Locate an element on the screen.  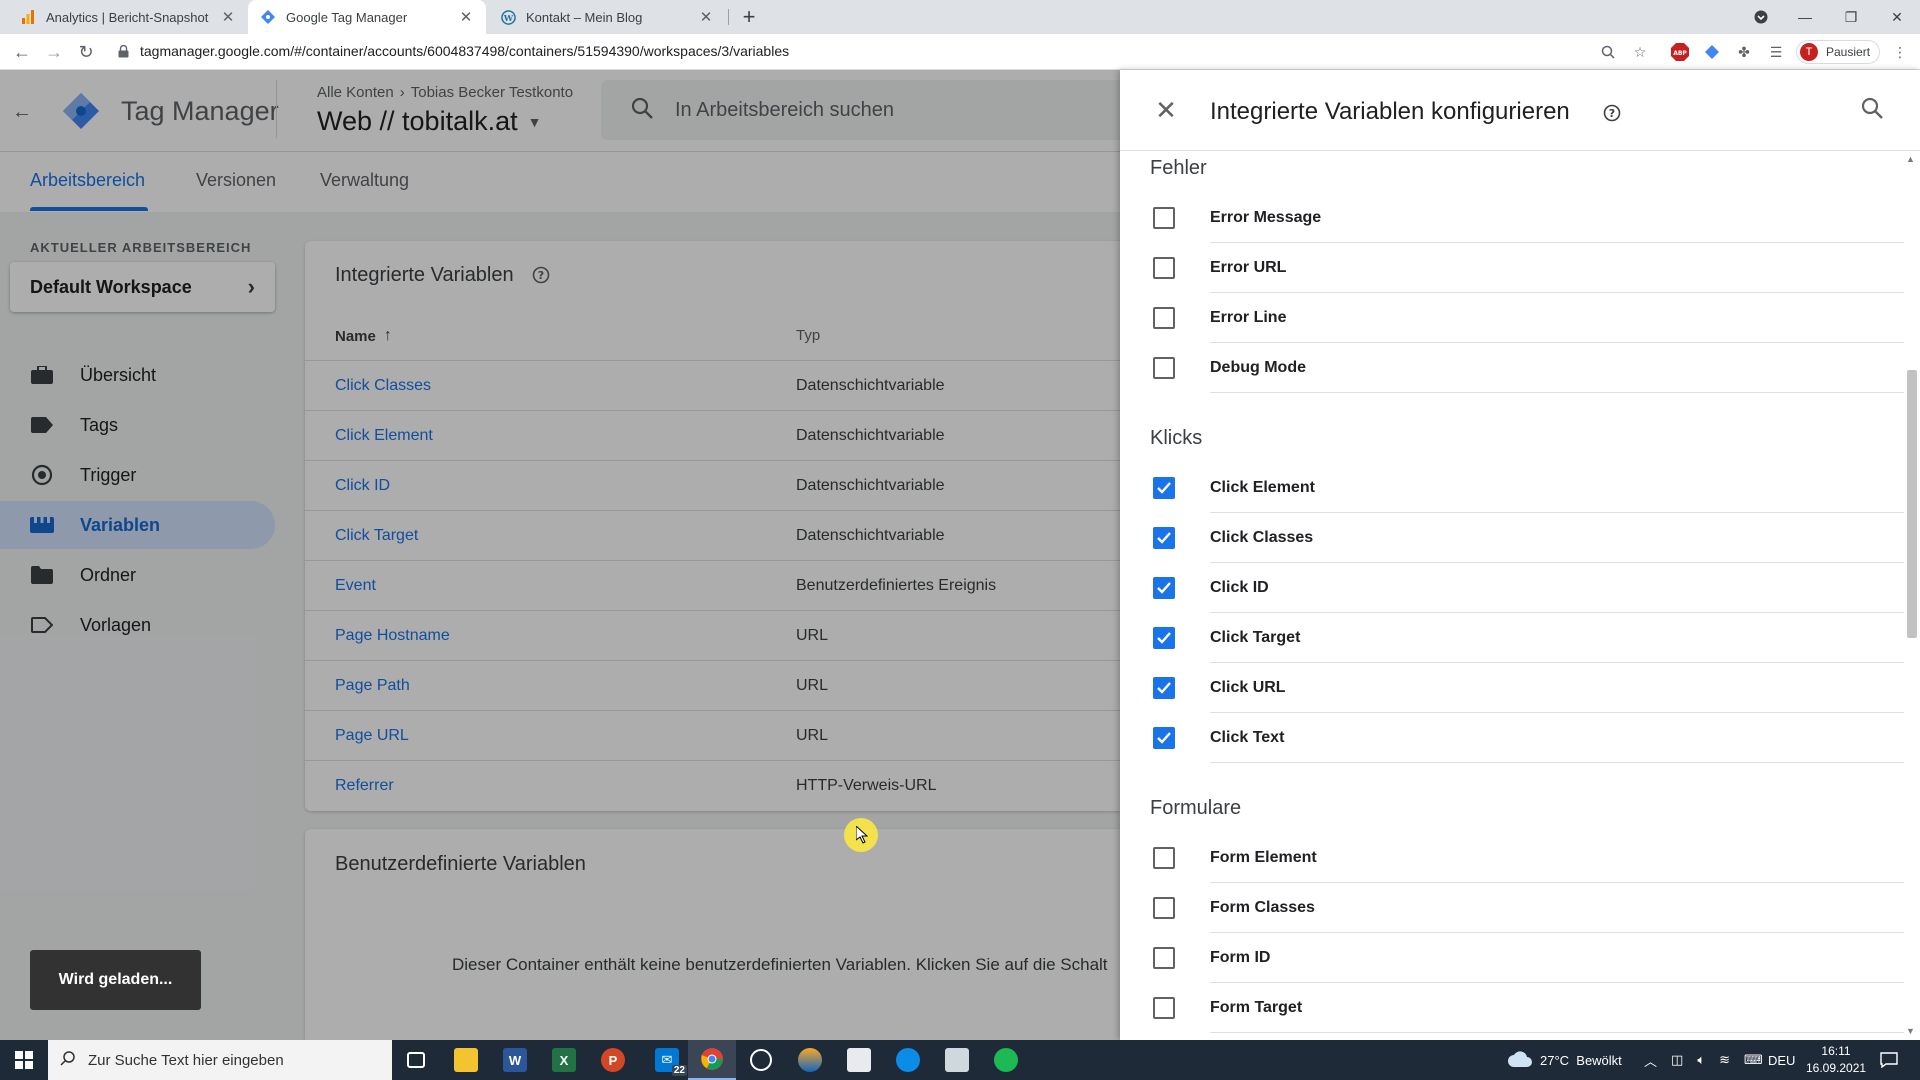
task-view-icon is located at coordinates (416, 1060).